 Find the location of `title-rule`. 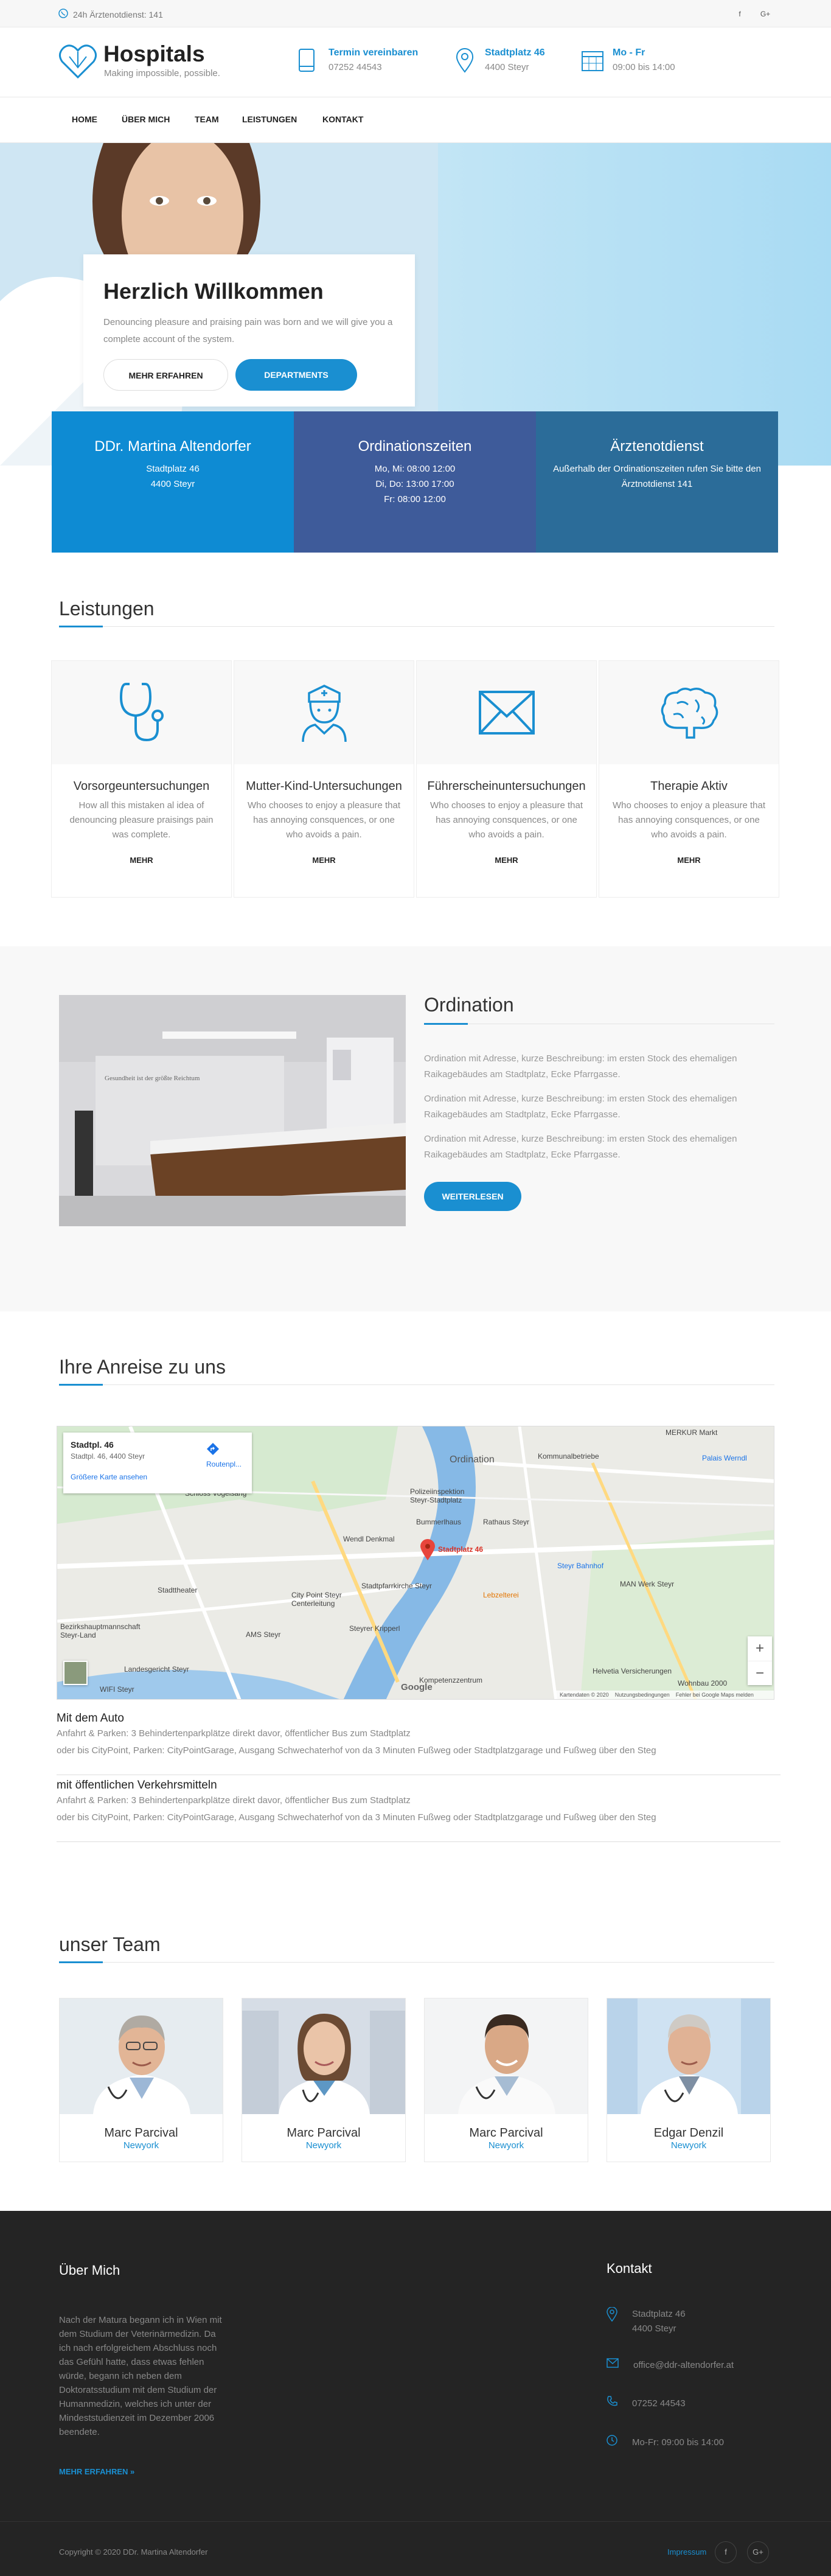

title-rule is located at coordinates (438, 1962).